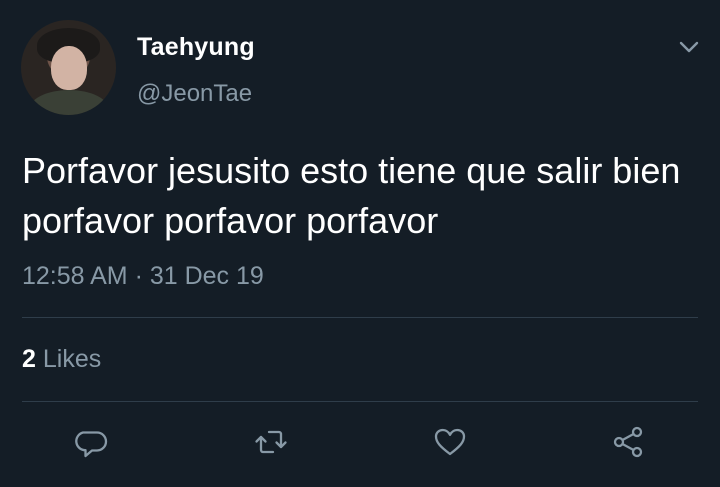 The height and width of the screenshot is (487, 720). What do you see at coordinates (143, 276) in the screenshot?
I see `tweet-timestamp: 12:58 AM · 31 Dec 19` at bounding box center [143, 276].